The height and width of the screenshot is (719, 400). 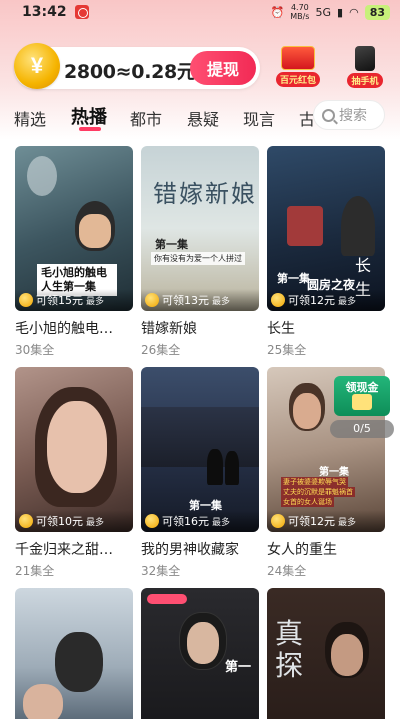 I want to click on reward-bar: 可领15元 最多, so click(x=74, y=300).